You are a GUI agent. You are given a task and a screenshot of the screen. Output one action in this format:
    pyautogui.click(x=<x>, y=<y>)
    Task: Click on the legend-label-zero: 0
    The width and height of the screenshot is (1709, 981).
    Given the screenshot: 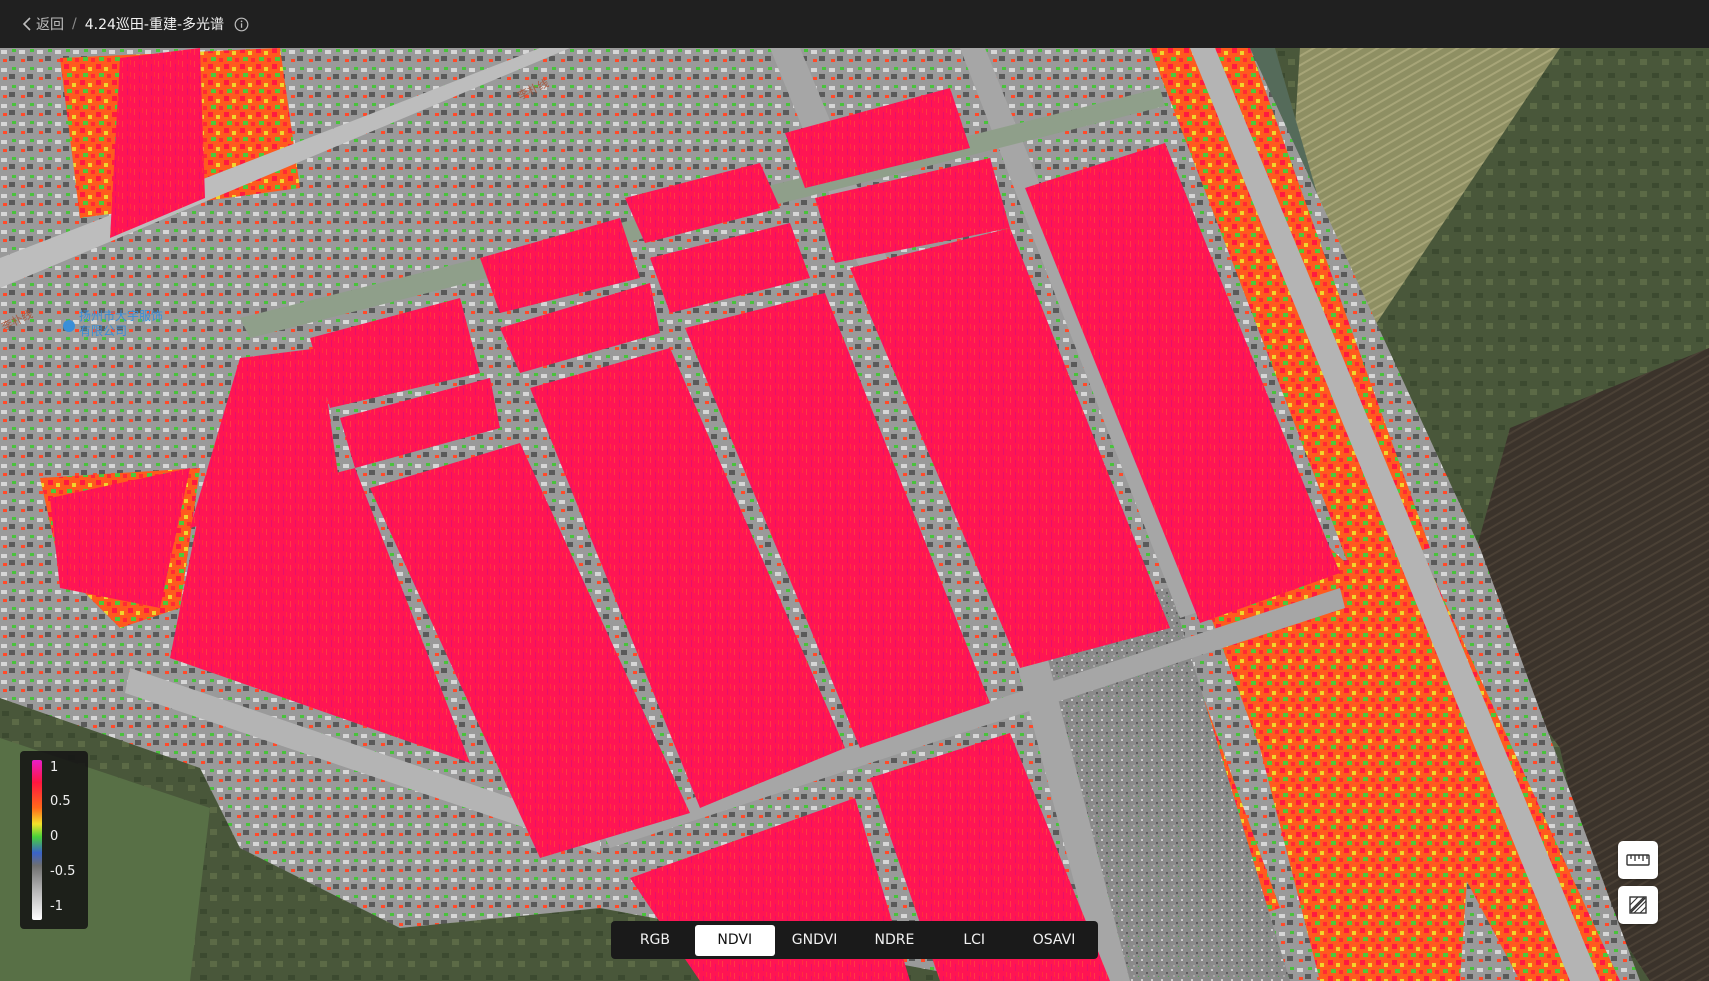 What is the action you would take?
    pyautogui.click(x=54, y=836)
    